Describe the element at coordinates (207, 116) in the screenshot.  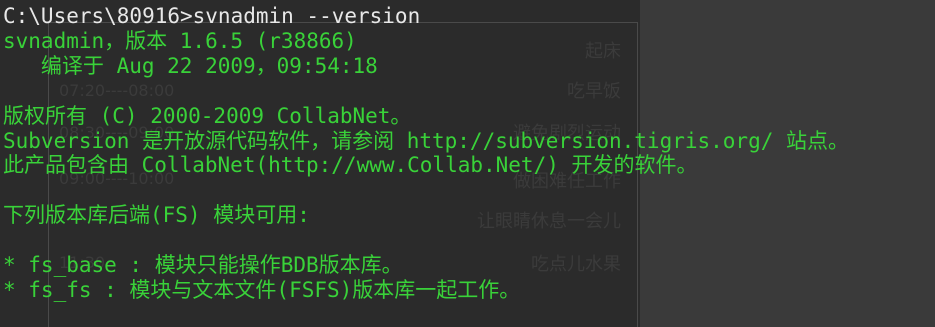
I see `output-line: 版权所有 (C) 2000-2009 CollabNet。` at that location.